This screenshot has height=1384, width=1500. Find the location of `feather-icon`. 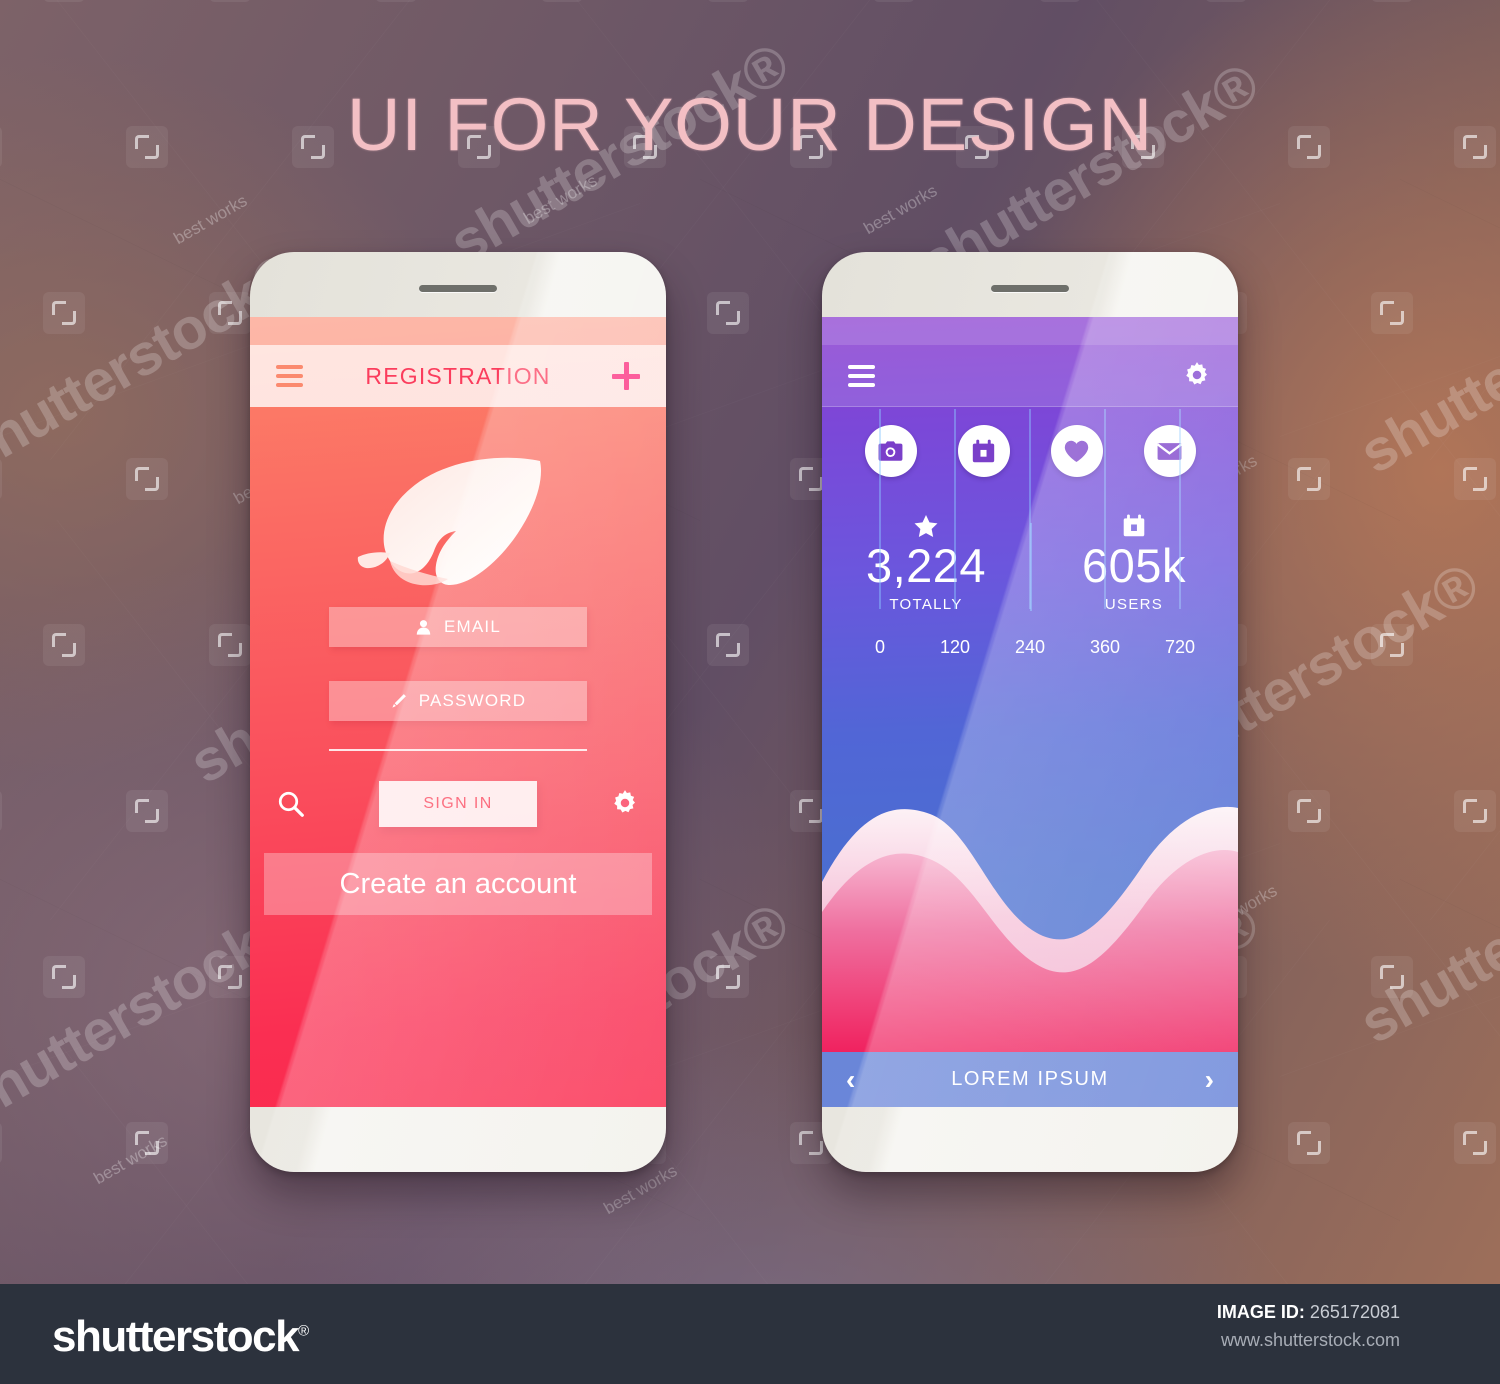

feather-icon is located at coordinates (449, 521).